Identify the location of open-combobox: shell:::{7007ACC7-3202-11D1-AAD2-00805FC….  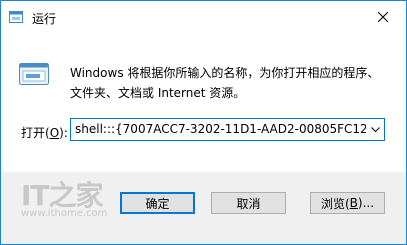
(227, 129).